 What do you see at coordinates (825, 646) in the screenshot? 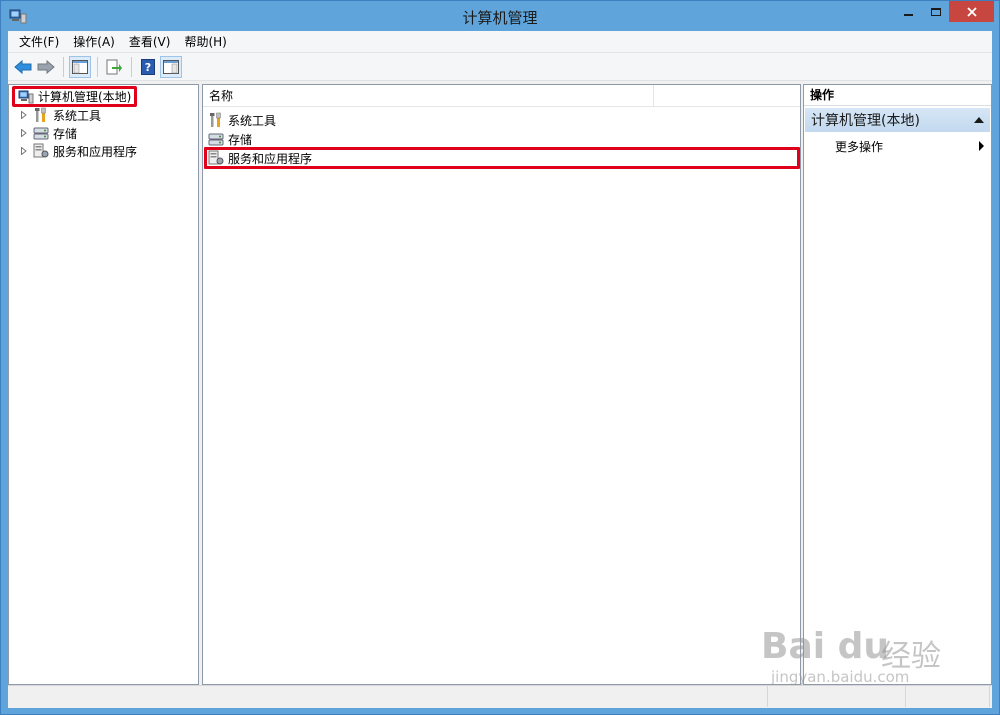
I see `baidu-logo: Bai du` at bounding box center [825, 646].